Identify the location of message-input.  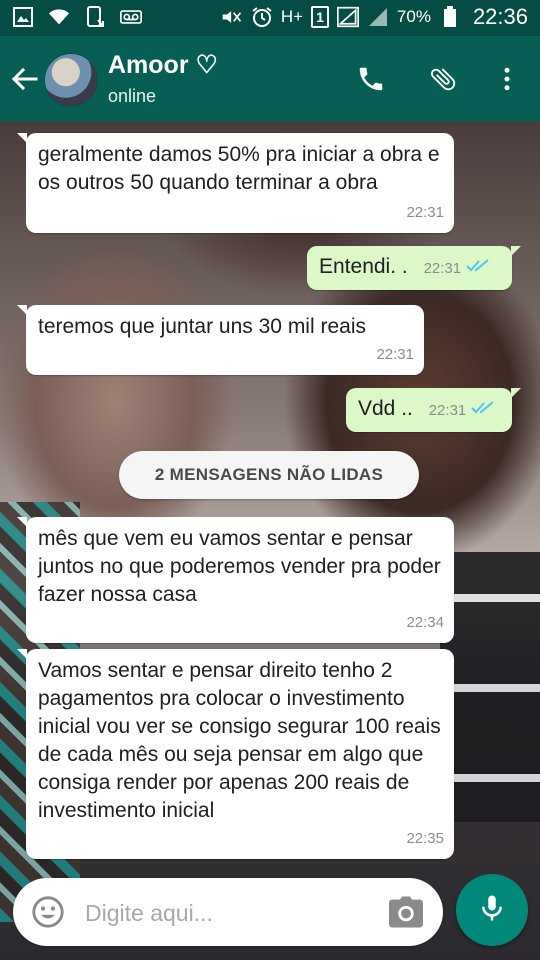
(225, 913).